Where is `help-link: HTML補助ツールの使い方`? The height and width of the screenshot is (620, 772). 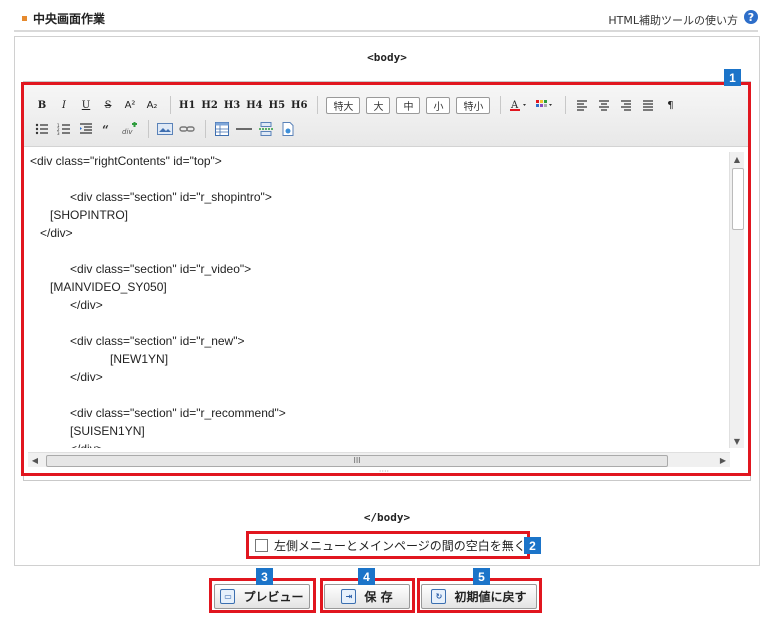
help-link: HTML補助ツールの使い方 is located at coordinates (673, 20).